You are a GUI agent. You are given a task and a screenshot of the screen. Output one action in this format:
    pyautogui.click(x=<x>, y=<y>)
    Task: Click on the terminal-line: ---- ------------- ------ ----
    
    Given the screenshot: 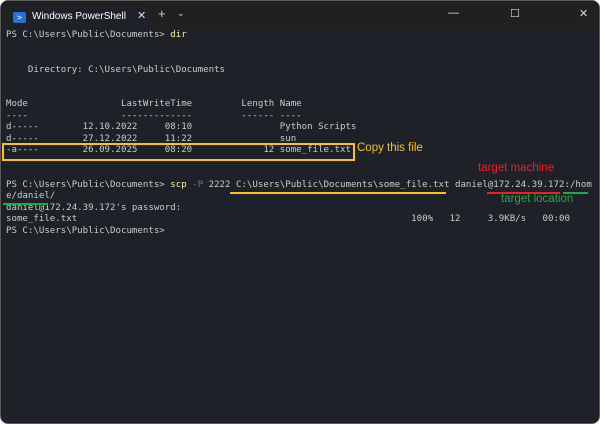 What is the action you would take?
    pyautogui.click(x=299, y=117)
    